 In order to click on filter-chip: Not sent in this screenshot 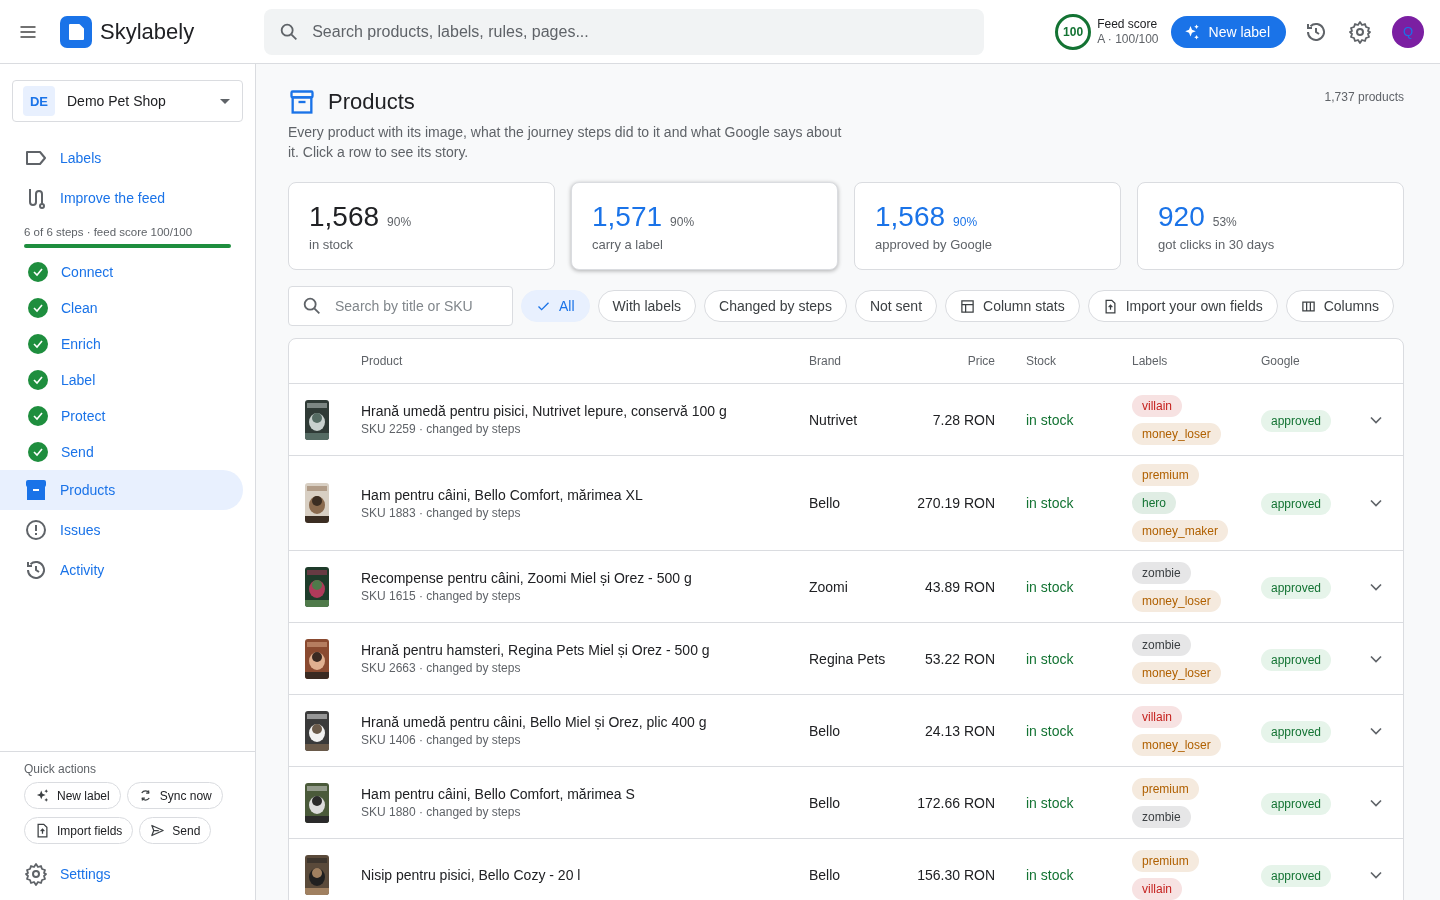, I will do `click(896, 306)`.